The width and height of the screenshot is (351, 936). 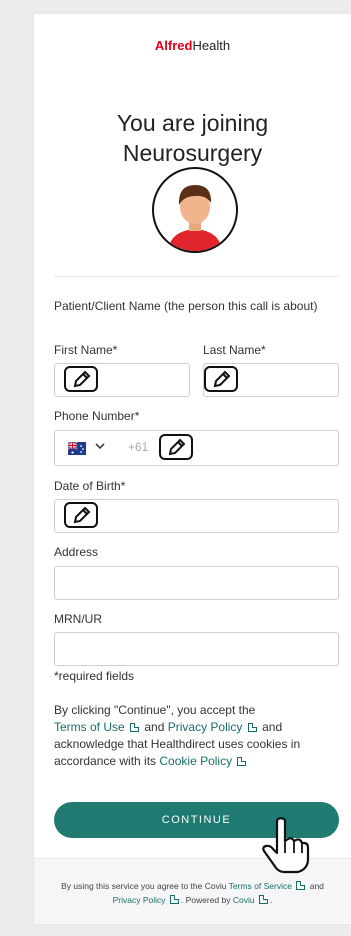 I want to click on brand-logo: AlfredHealth, so click(x=192, y=45).